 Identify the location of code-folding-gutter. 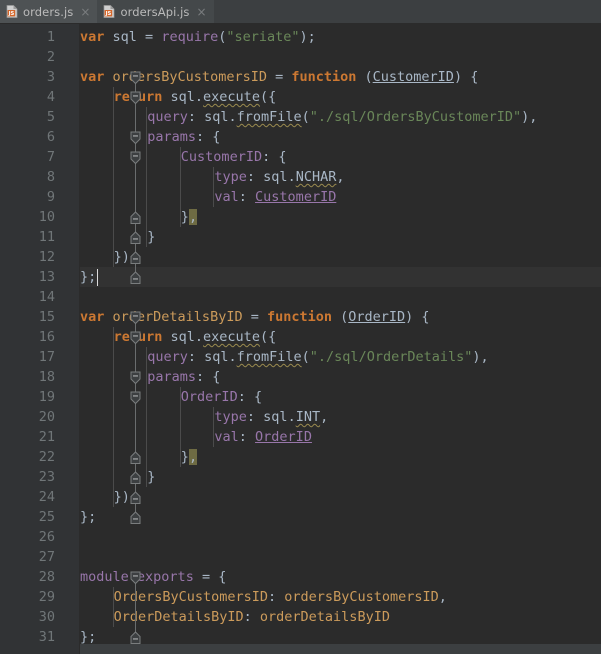
(102, 339).